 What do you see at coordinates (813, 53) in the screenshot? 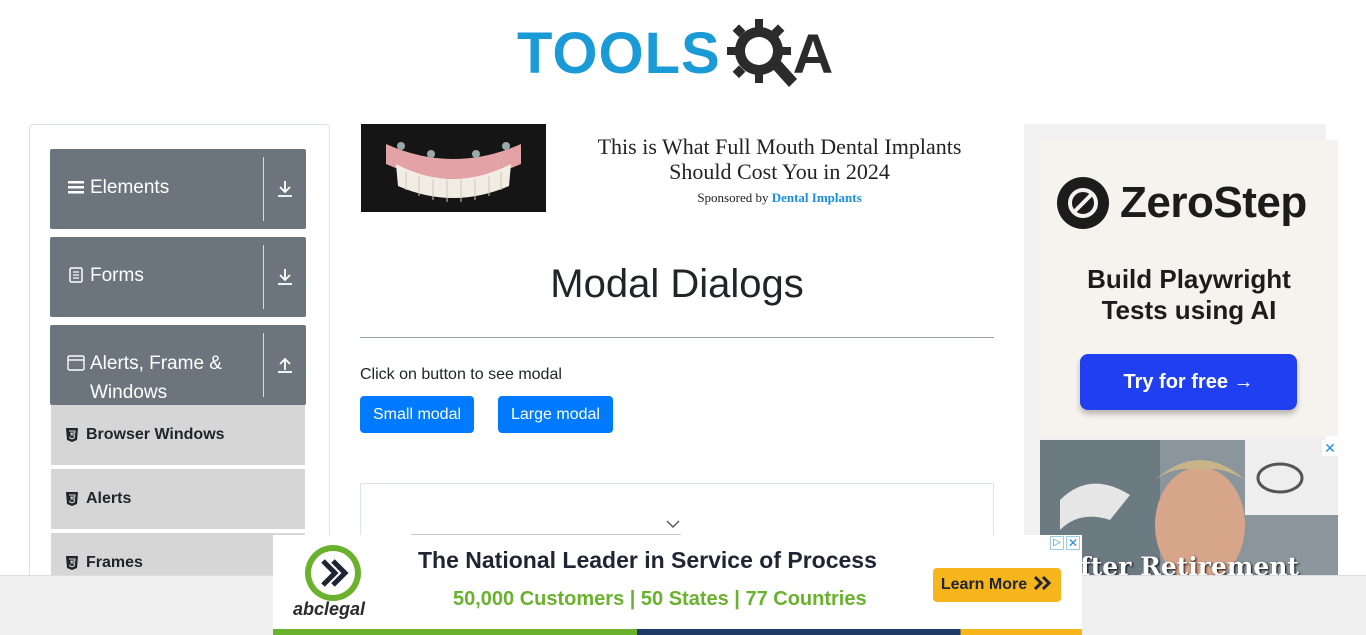
I see `logo-text-a: A` at bounding box center [813, 53].